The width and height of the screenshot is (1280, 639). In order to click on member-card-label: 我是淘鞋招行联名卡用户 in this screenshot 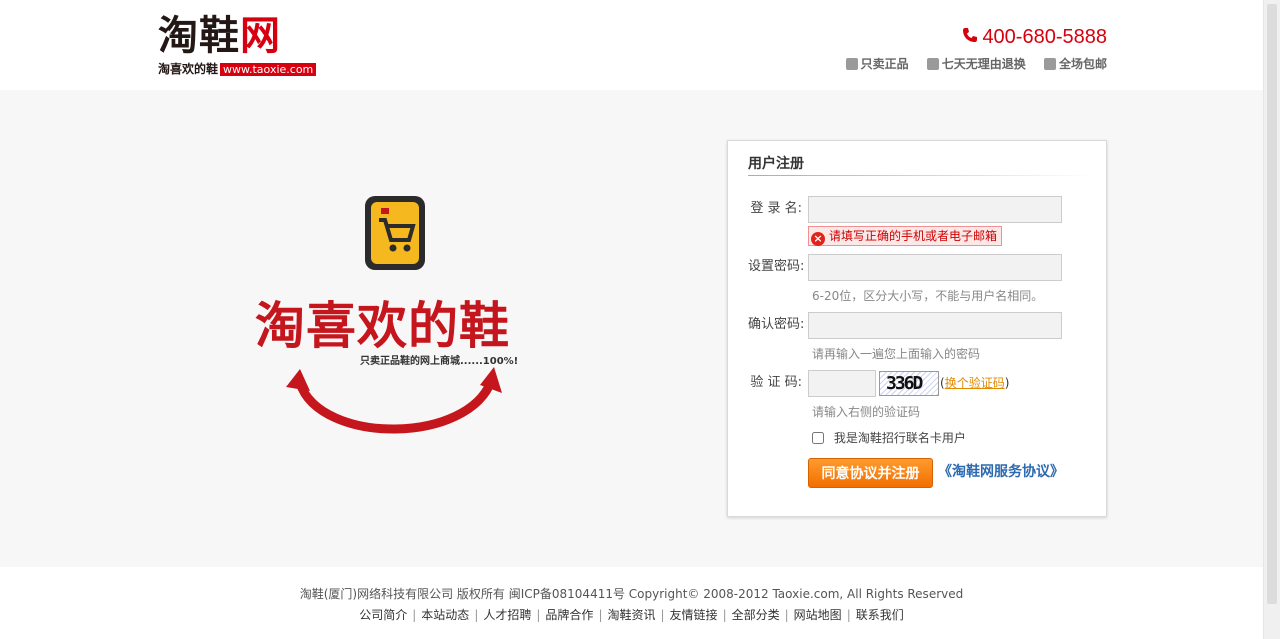, I will do `click(899, 438)`.